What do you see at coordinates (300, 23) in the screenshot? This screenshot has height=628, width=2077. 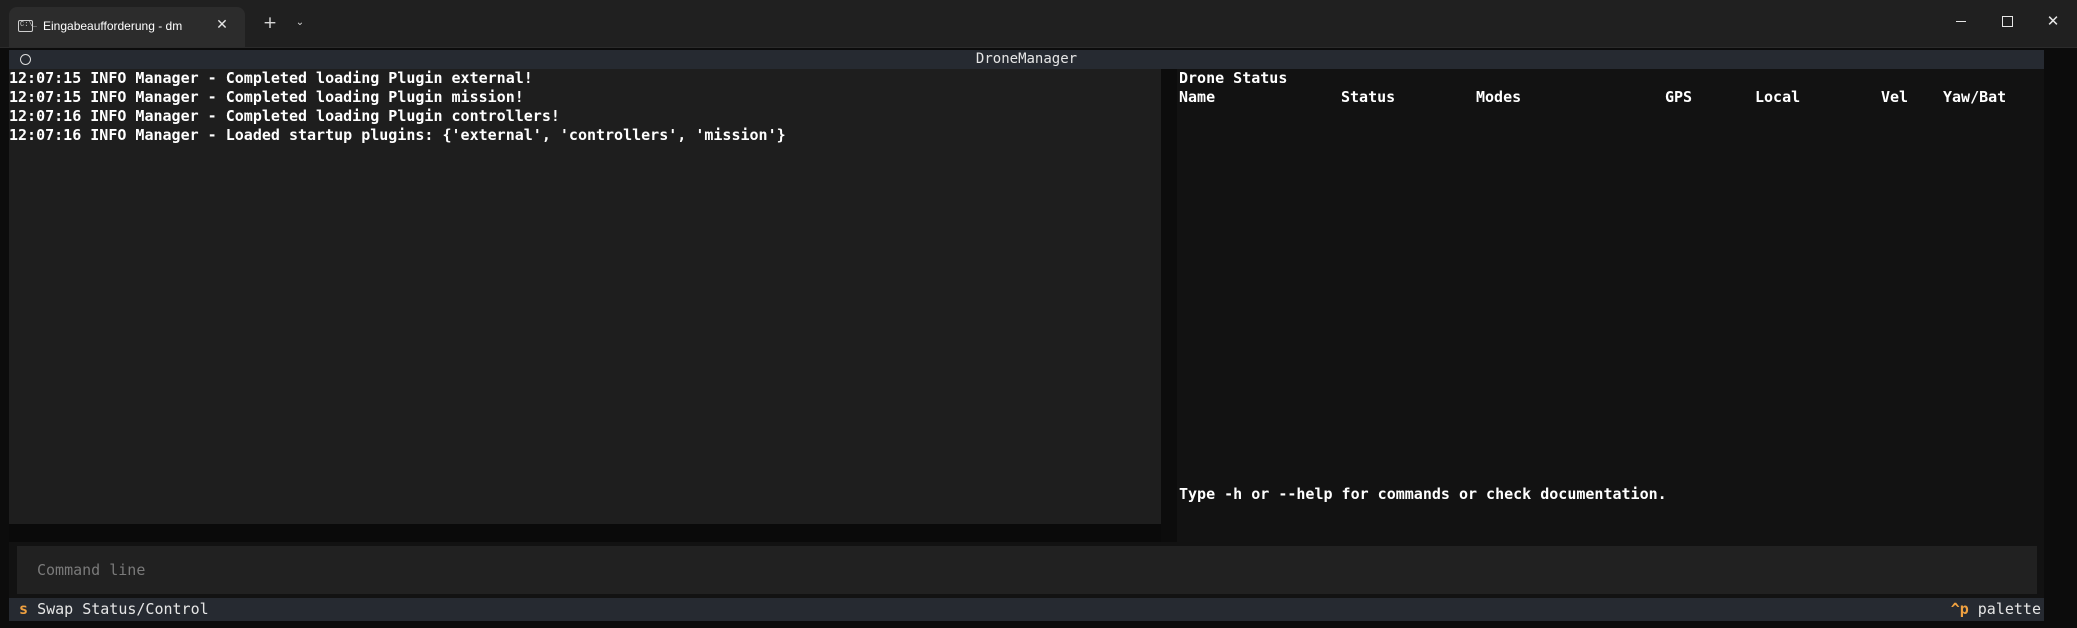 I see `tab-dropdown-icon: ⌄` at bounding box center [300, 23].